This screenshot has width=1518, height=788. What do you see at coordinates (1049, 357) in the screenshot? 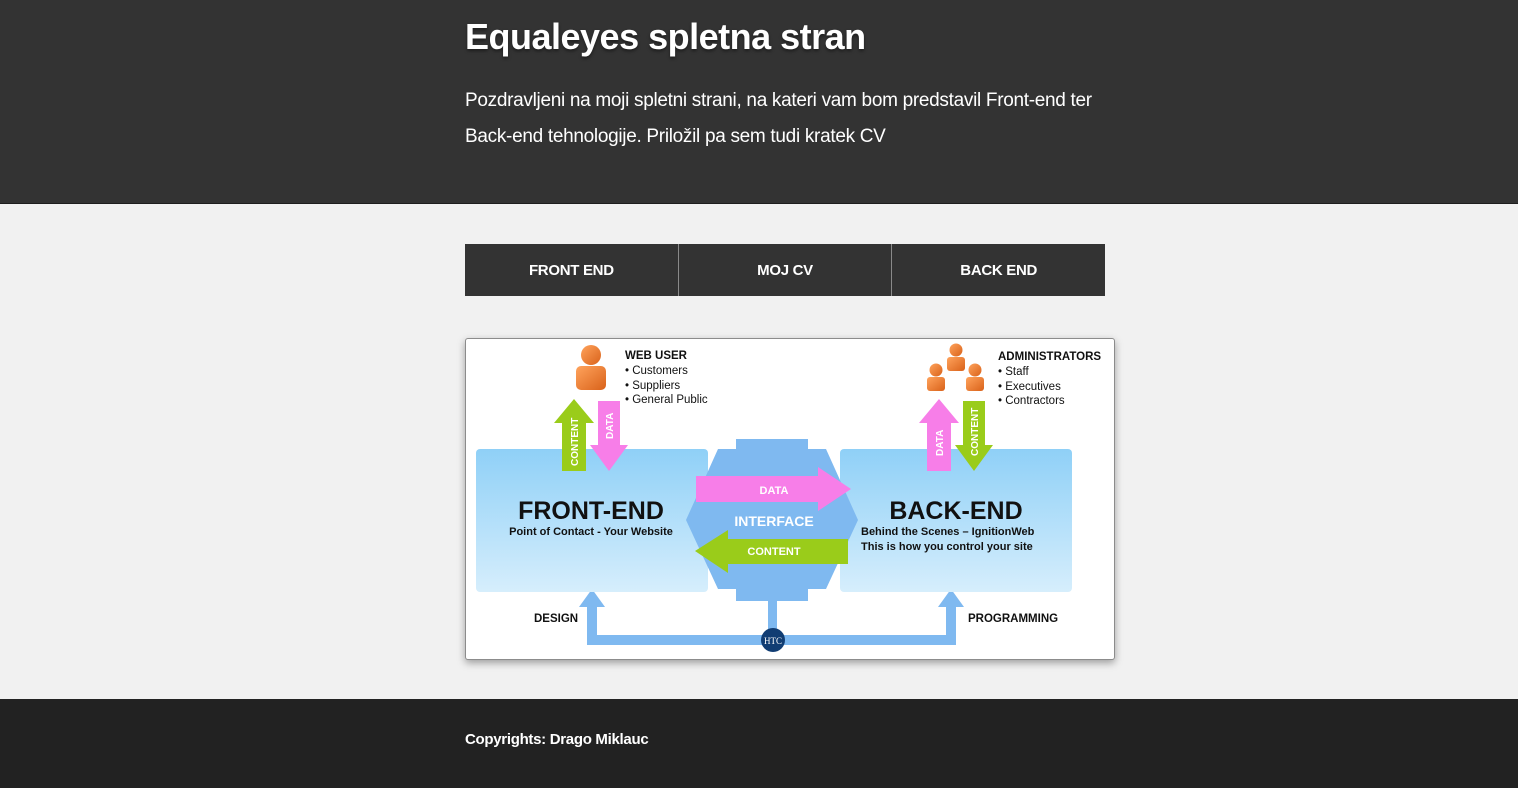
I see `admin-title: ADMINISTRATORS` at bounding box center [1049, 357].